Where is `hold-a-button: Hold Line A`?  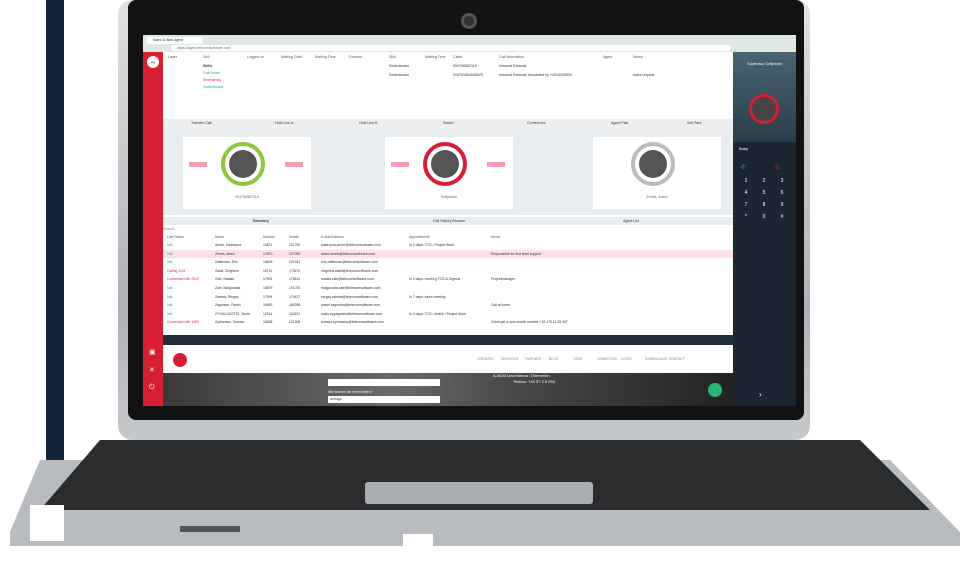 hold-a-button: Hold Line A is located at coordinates (284, 123).